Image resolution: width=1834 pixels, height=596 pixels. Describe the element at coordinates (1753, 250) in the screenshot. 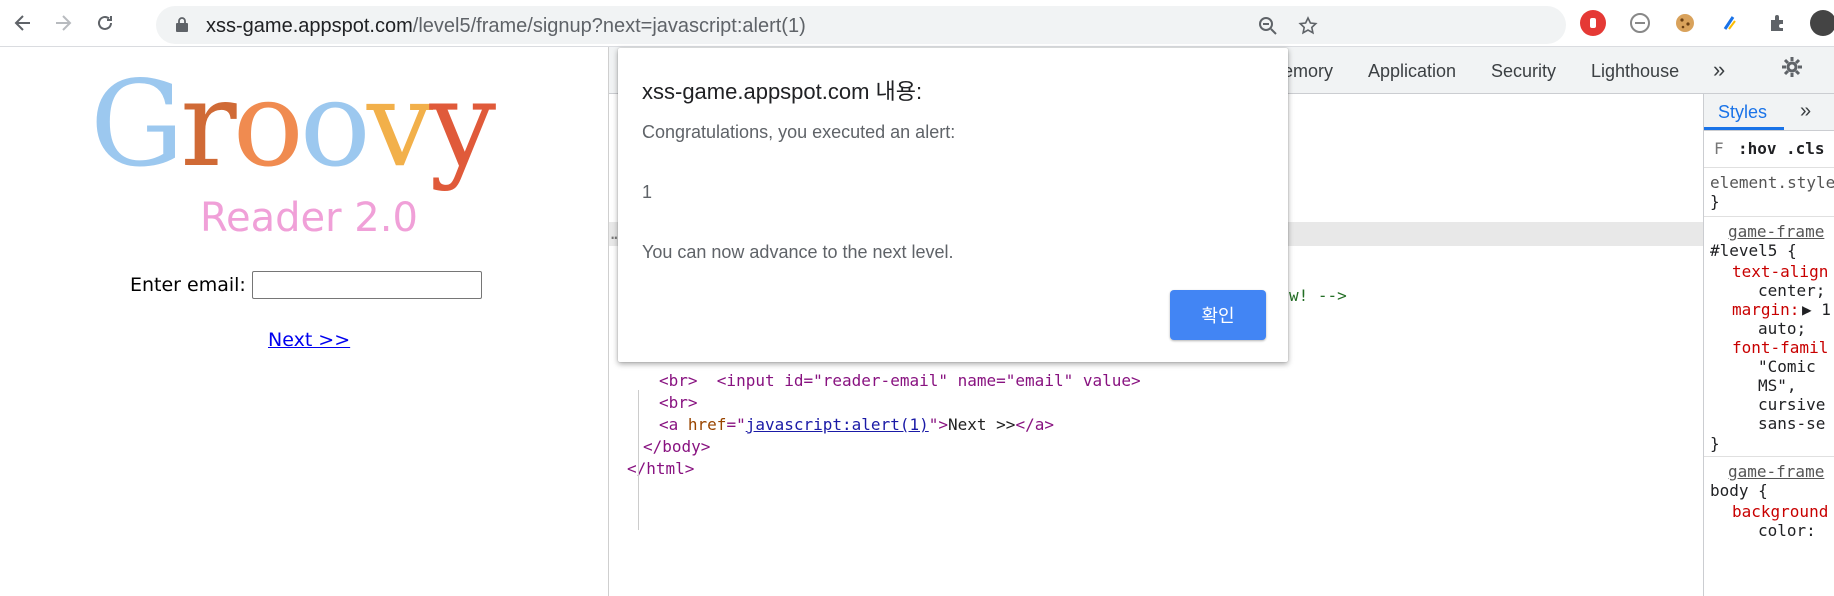

I see `rule-selector-level5: #level5 {` at that location.